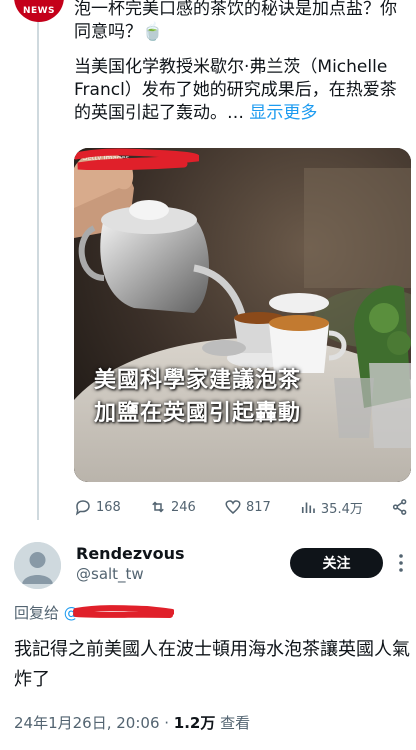  I want to click on redaction-scribble, so click(136, 159).